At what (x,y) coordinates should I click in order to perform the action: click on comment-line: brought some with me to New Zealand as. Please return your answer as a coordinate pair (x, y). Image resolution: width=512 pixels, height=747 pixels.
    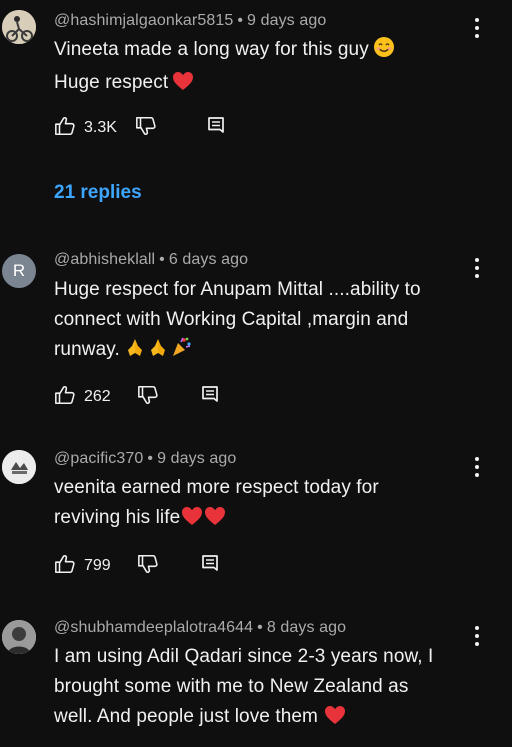
    Looking at the image, I should click on (231, 686).